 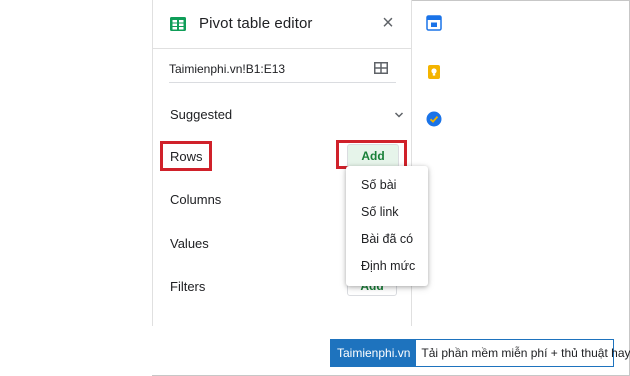 I want to click on columns-label: Columns, so click(x=196, y=199).